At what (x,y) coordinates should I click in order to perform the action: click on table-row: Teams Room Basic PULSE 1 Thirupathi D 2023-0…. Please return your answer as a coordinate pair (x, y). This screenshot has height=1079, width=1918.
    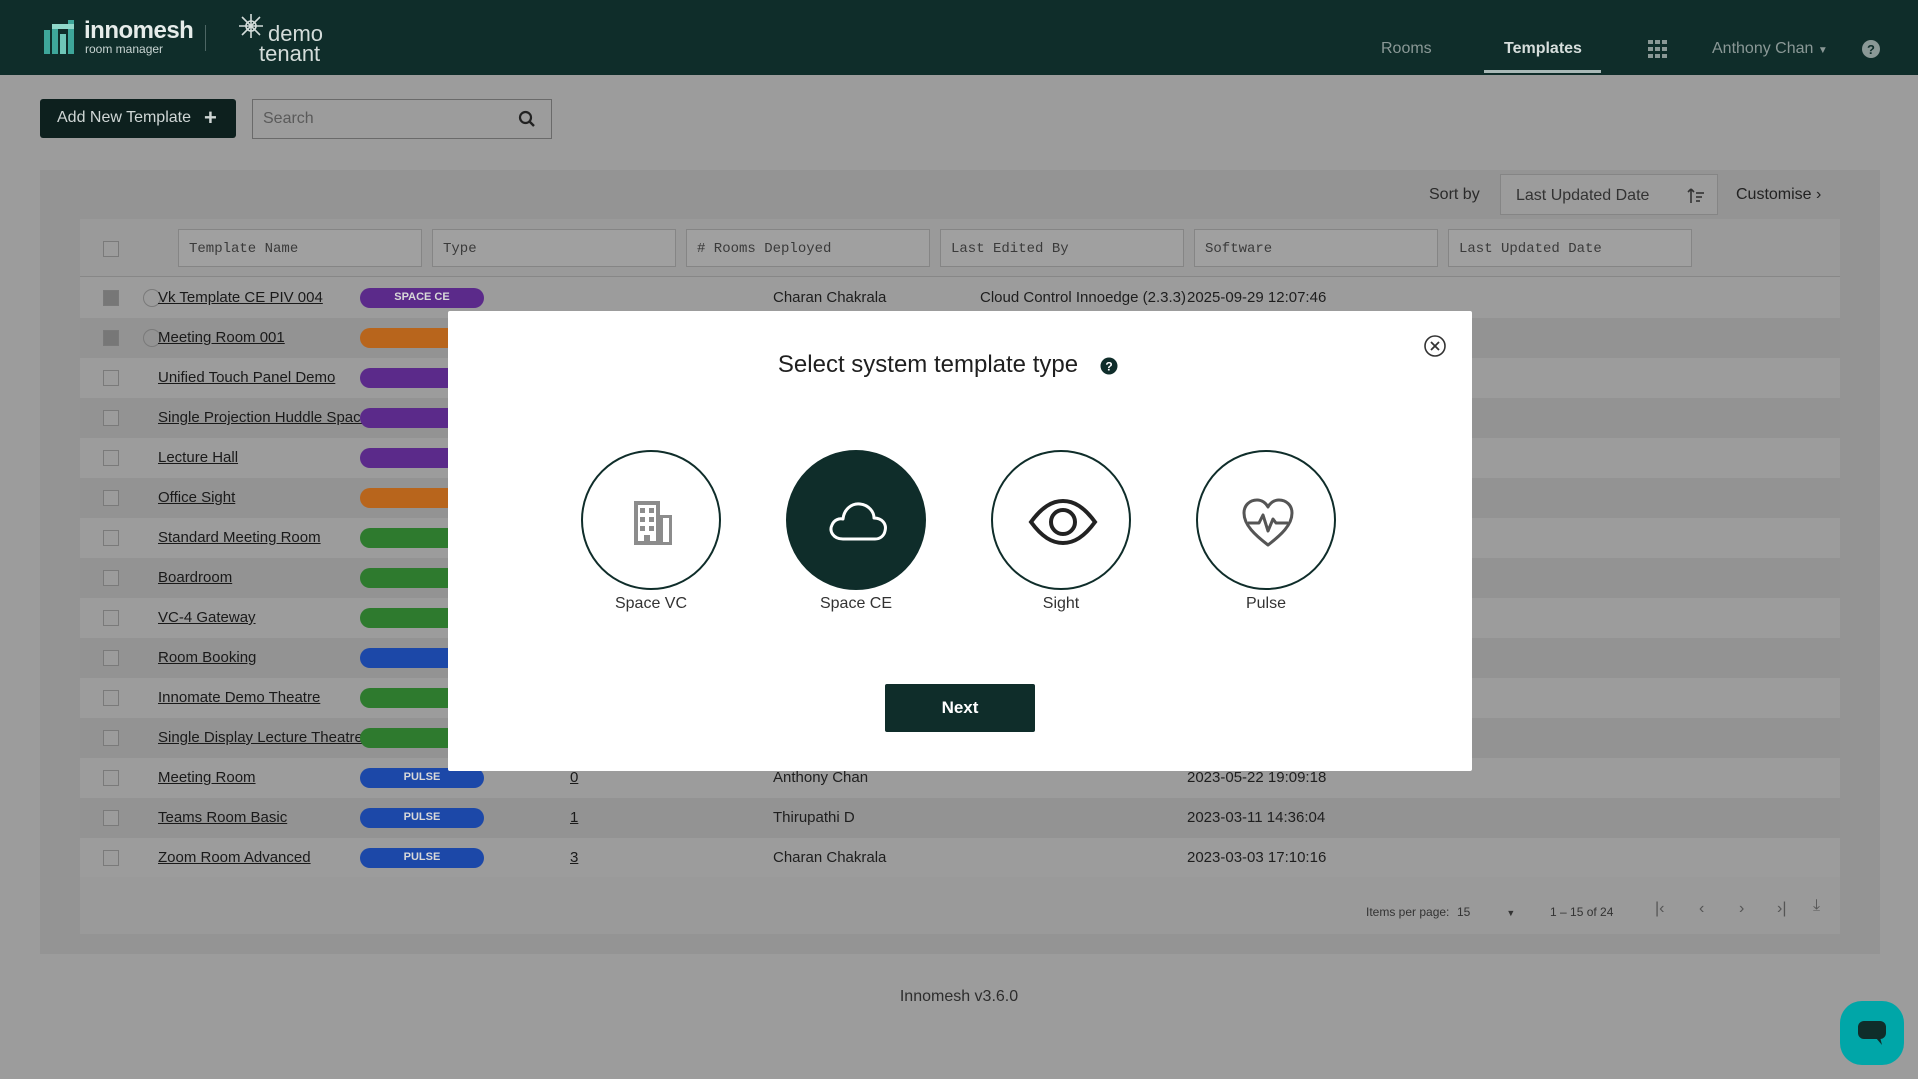
    Looking at the image, I should click on (960, 818).